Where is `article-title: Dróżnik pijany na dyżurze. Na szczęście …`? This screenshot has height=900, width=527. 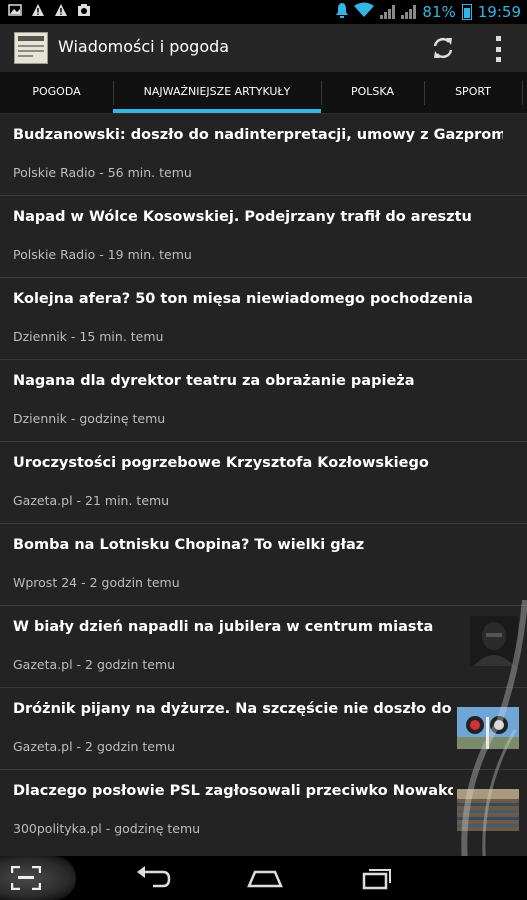 article-title: Dróżnik pijany na dyżurze. Na szczęście … is located at coordinates (233, 709).